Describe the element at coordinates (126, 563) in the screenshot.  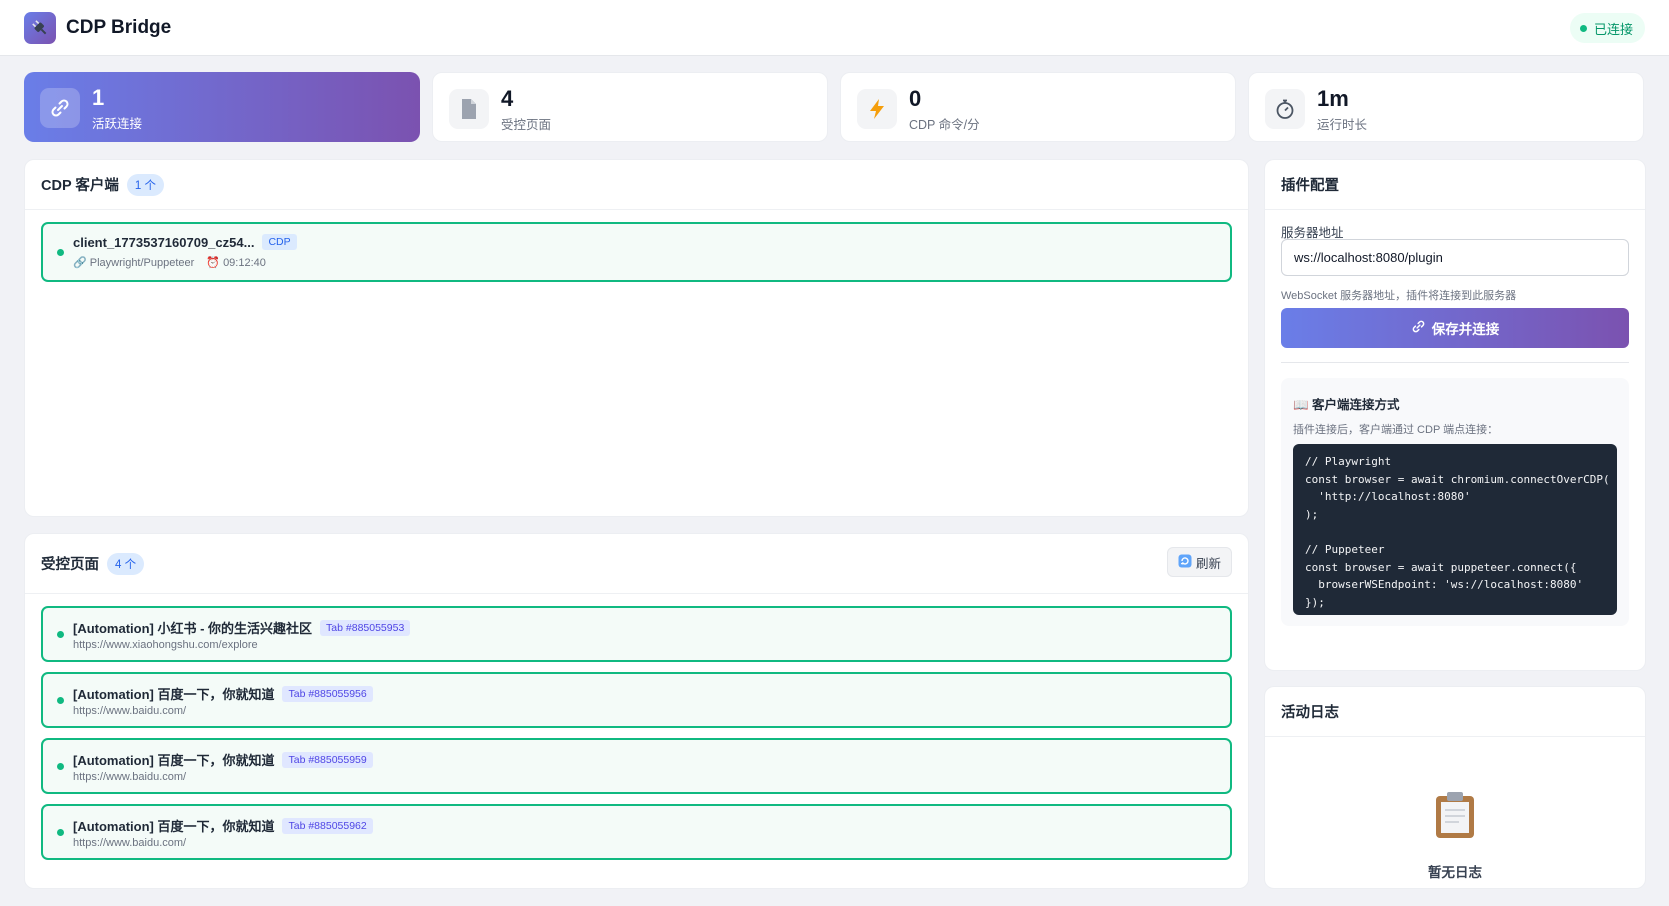
I see `count-badge: 4 个` at that location.